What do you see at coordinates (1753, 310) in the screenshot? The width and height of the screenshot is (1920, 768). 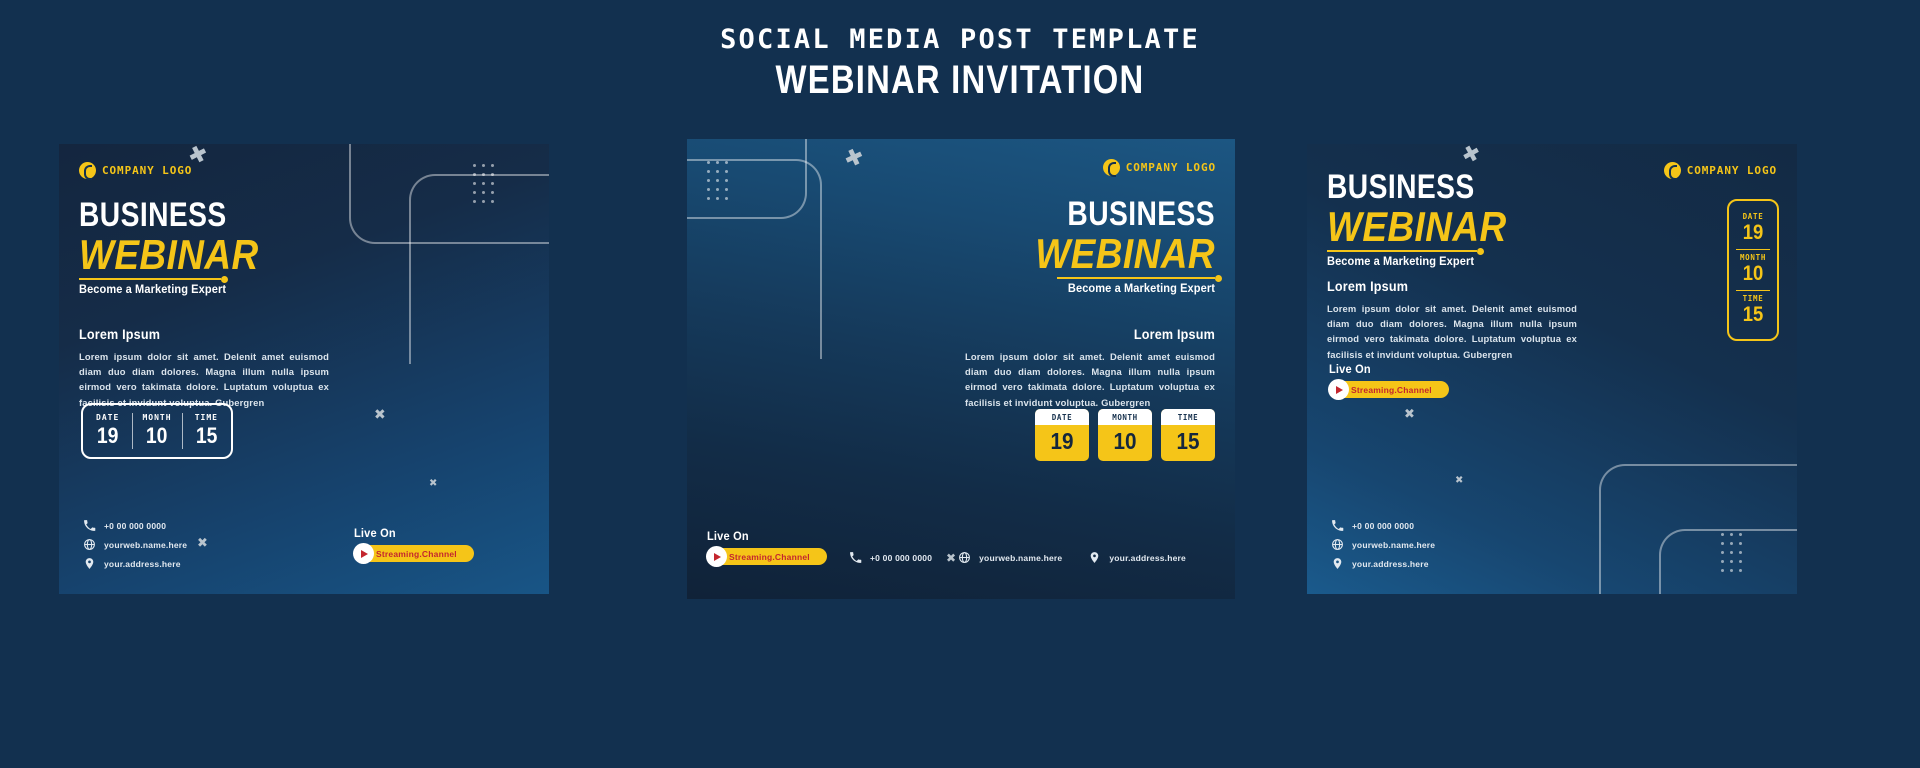 I see `schedule-segment: TIME 15` at bounding box center [1753, 310].